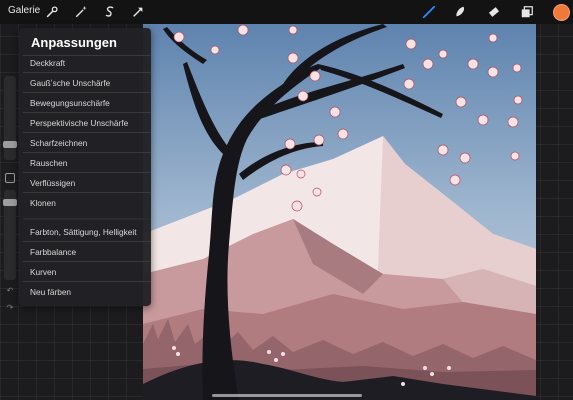 This screenshot has width=573, height=400. Describe the element at coordinates (90, 103) in the screenshot. I see `menu-item-motion-blur: Bewegungsunschärfe` at that location.